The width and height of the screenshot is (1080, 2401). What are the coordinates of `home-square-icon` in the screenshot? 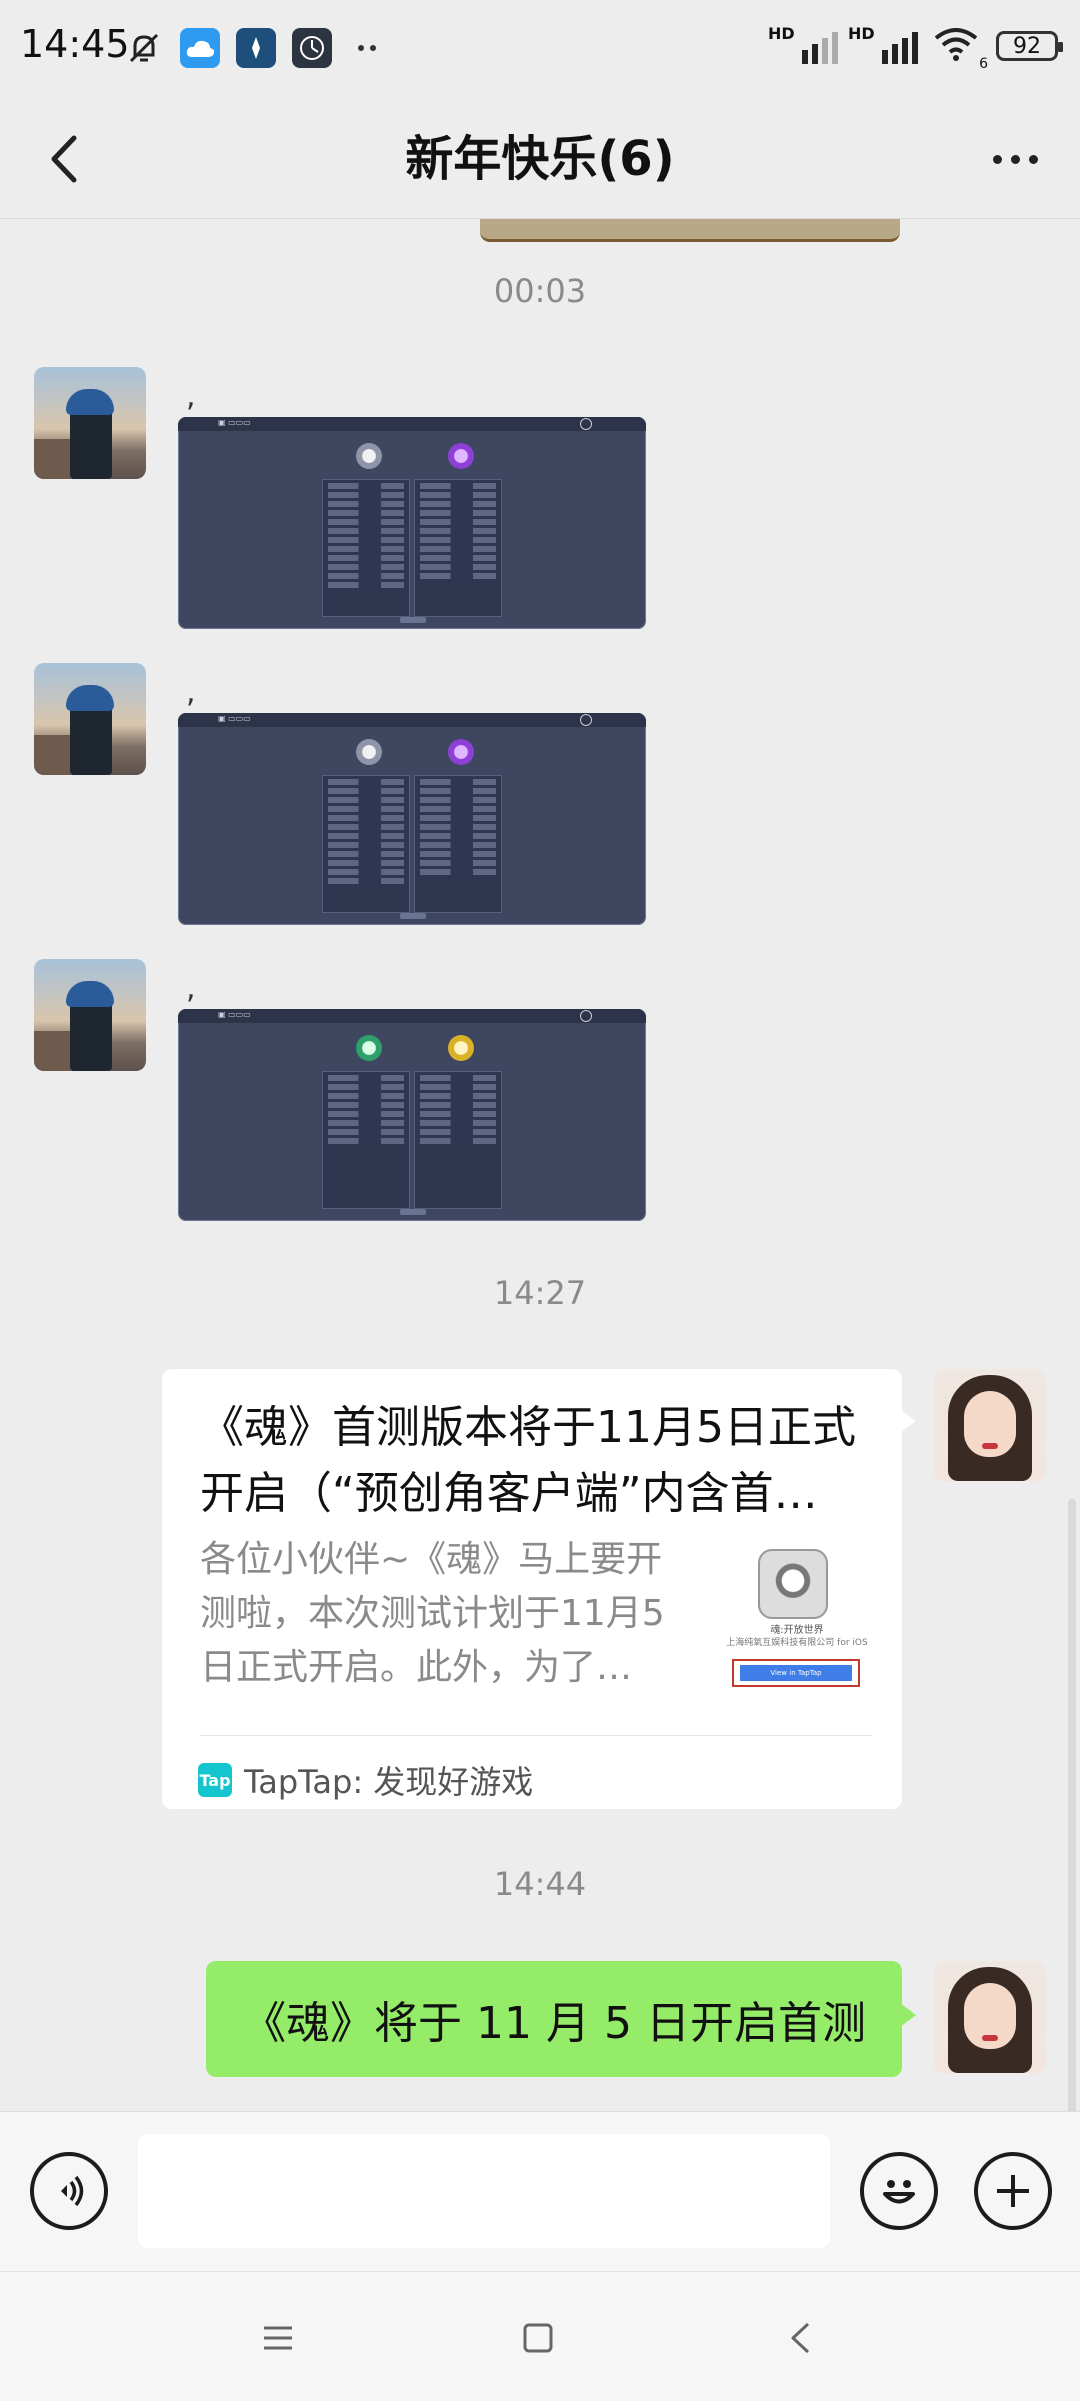 It's located at (538, 2338).